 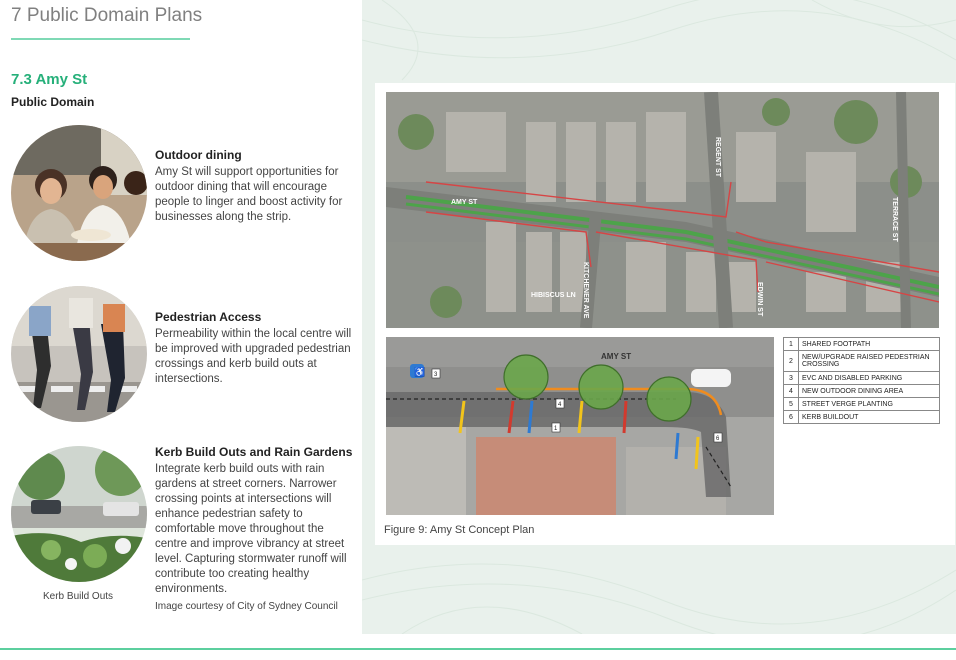 I want to click on legend-row: 2 NEW/UPGRADE RAISED PEDESTRIAN CROSSING, so click(x=861, y=361).